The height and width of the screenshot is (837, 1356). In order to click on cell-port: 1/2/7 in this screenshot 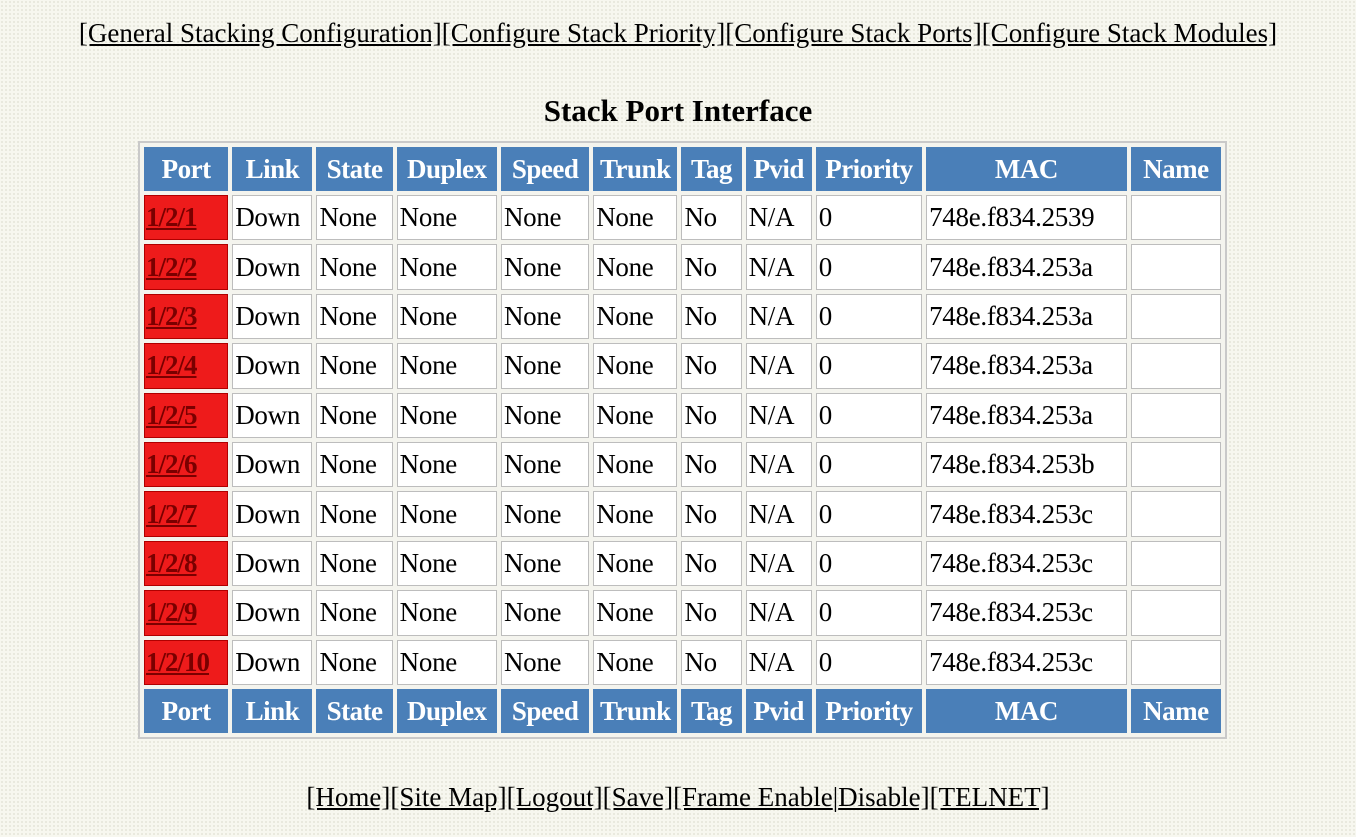, I will do `click(186, 514)`.